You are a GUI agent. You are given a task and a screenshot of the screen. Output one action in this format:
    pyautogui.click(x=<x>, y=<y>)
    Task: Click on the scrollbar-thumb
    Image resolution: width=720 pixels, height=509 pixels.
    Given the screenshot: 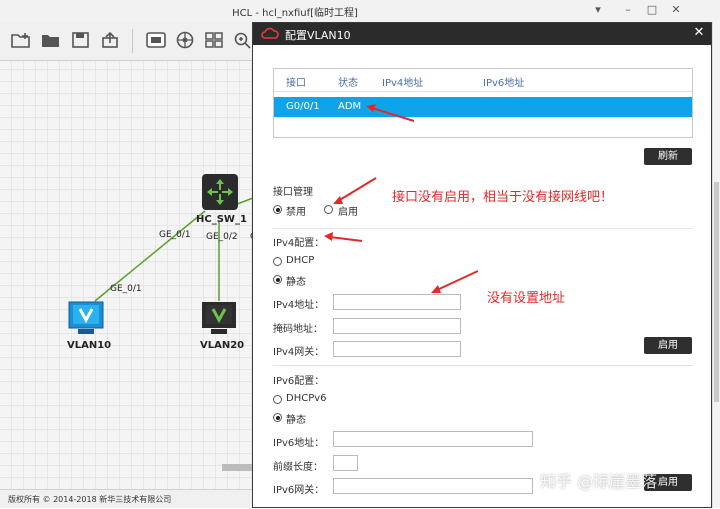 What is the action you would take?
    pyautogui.click(x=716, y=292)
    